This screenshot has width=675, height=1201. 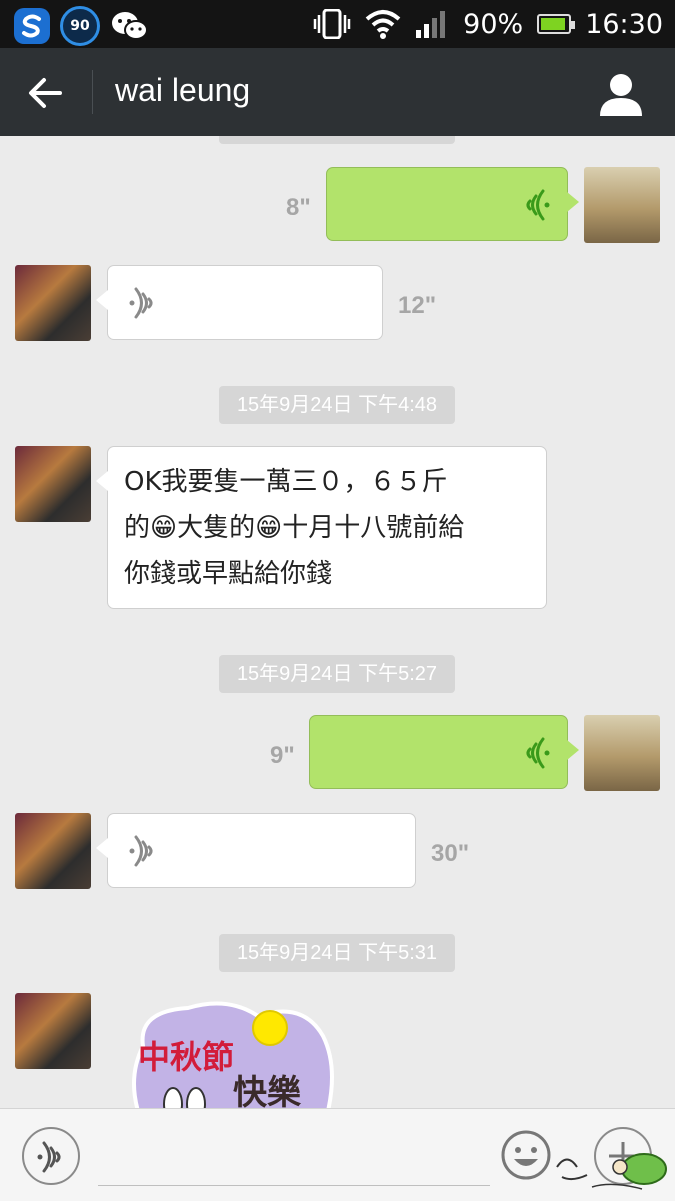 I want to click on wechat-icon, so click(x=129, y=26).